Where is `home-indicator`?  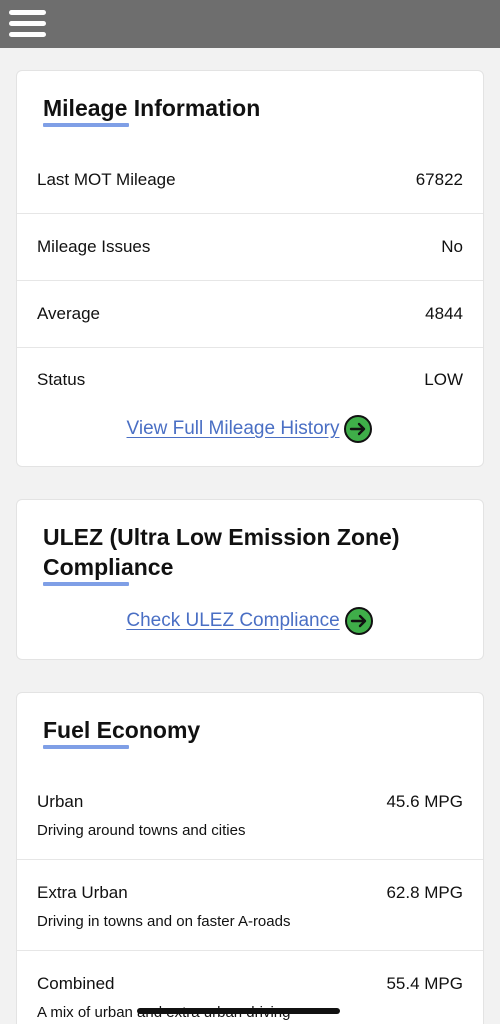 home-indicator is located at coordinates (238, 1011).